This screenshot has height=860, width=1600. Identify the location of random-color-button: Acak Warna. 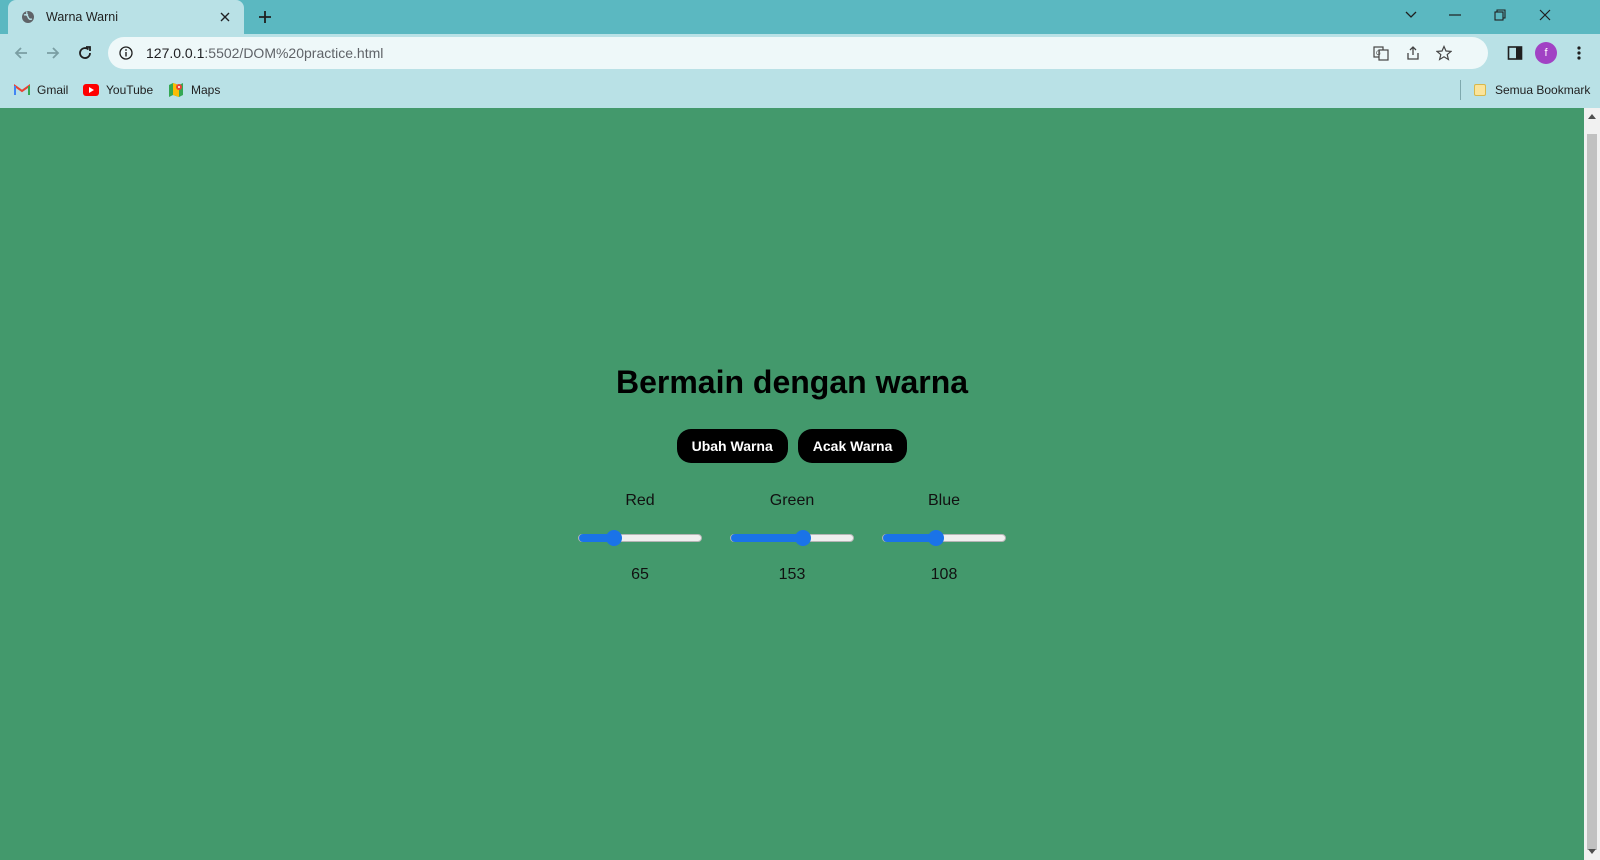
(852, 446).